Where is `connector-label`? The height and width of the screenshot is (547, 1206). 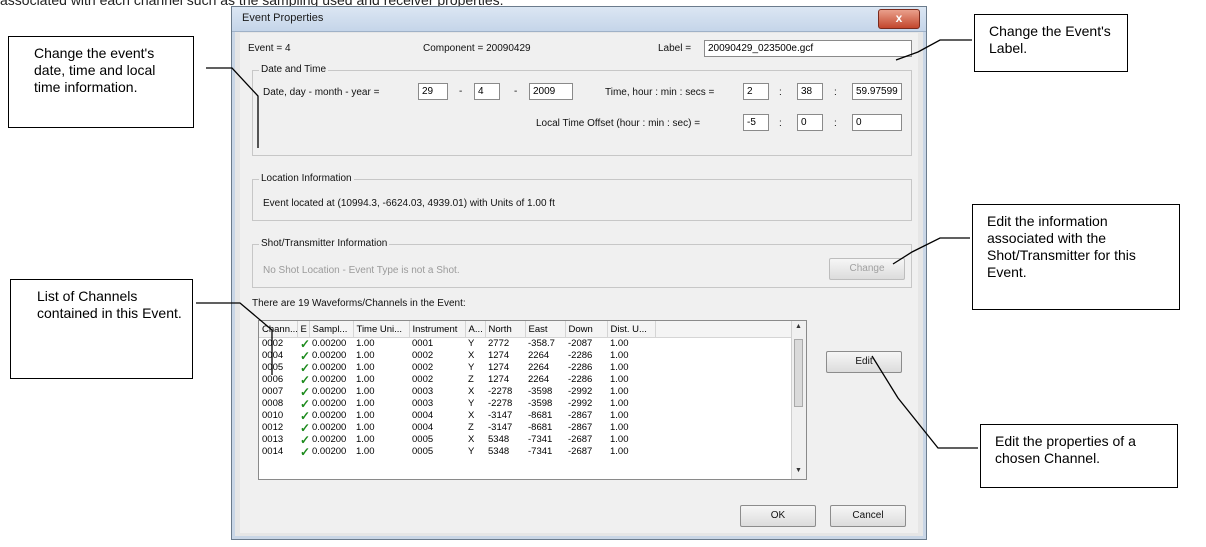 connector-label is located at coordinates (933, 50).